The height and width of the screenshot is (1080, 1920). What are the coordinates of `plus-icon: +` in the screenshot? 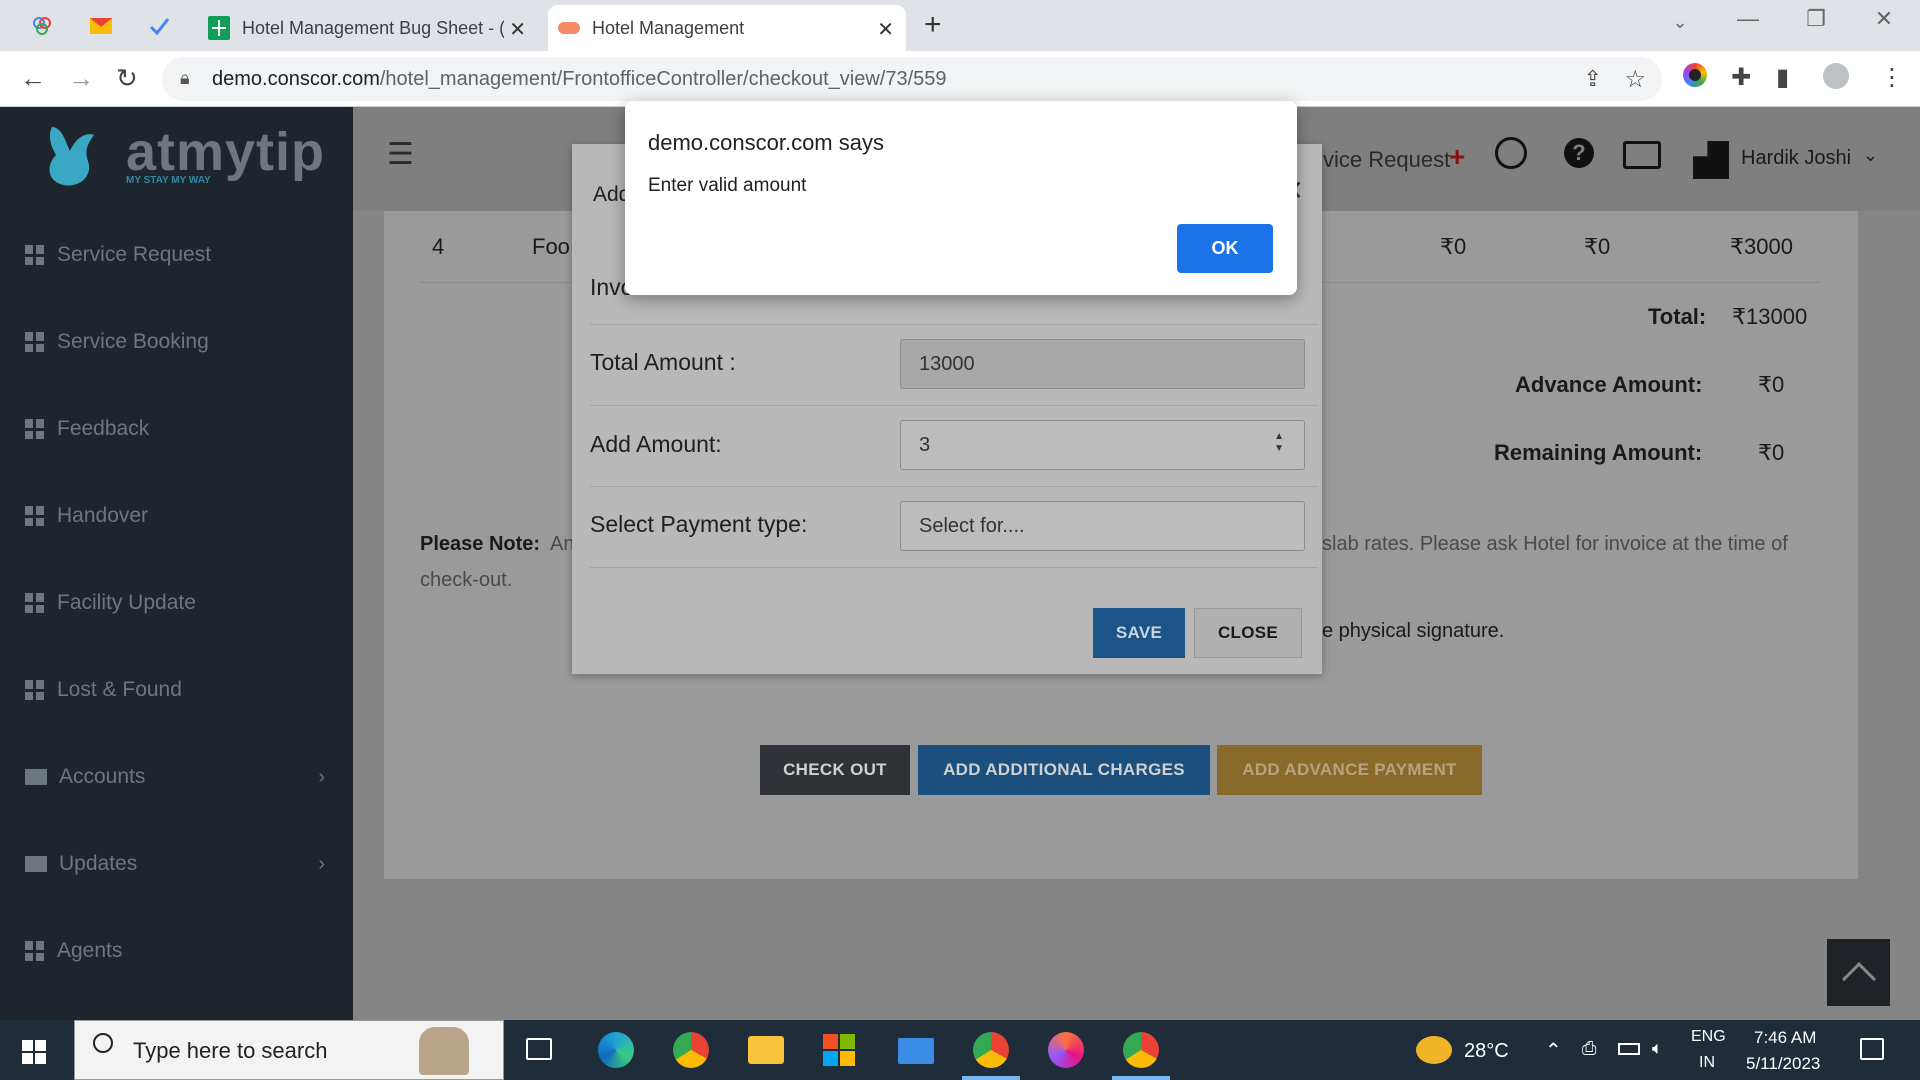 It's located at (1457, 157).